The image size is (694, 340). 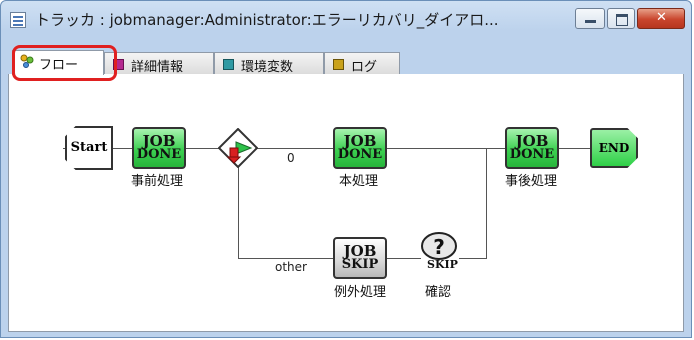 What do you see at coordinates (360, 264) in the screenshot?
I see `job-status: SKIP` at bounding box center [360, 264].